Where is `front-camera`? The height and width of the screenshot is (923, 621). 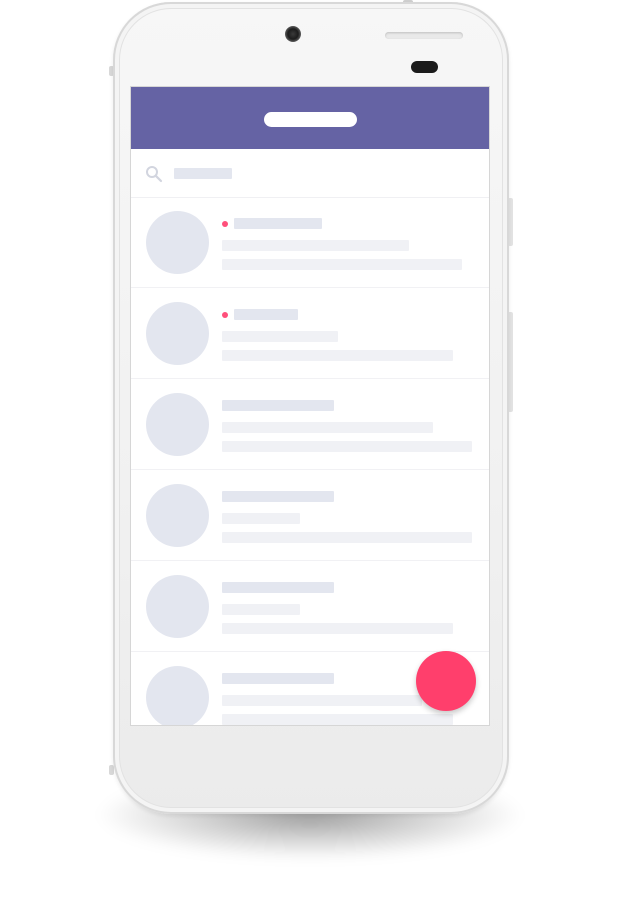
front-camera is located at coordinates (293, 34).